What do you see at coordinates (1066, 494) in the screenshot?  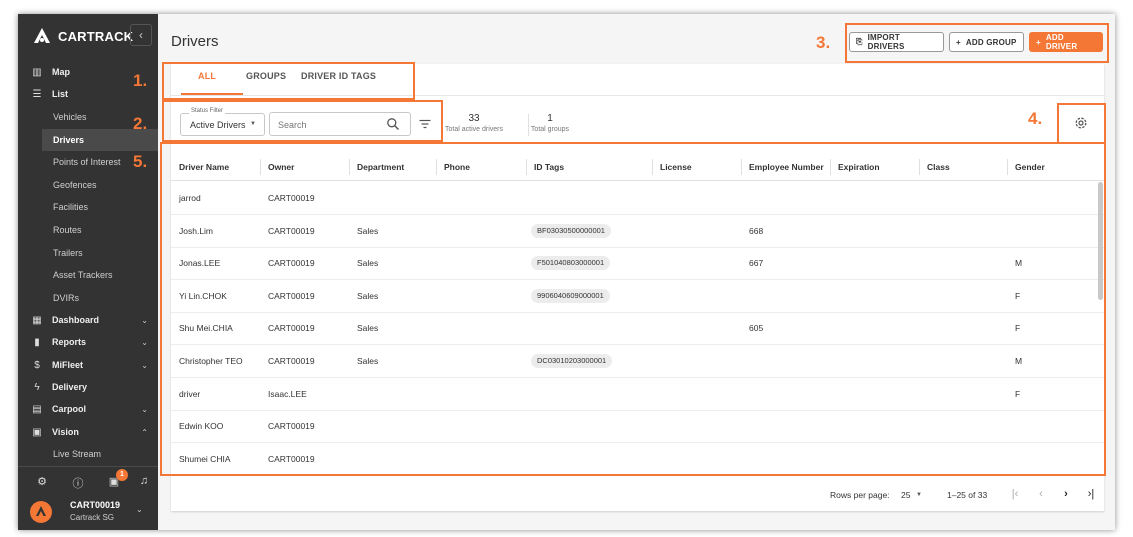 I see `next-page-icon: ›` at bounding box center [1066, 494].